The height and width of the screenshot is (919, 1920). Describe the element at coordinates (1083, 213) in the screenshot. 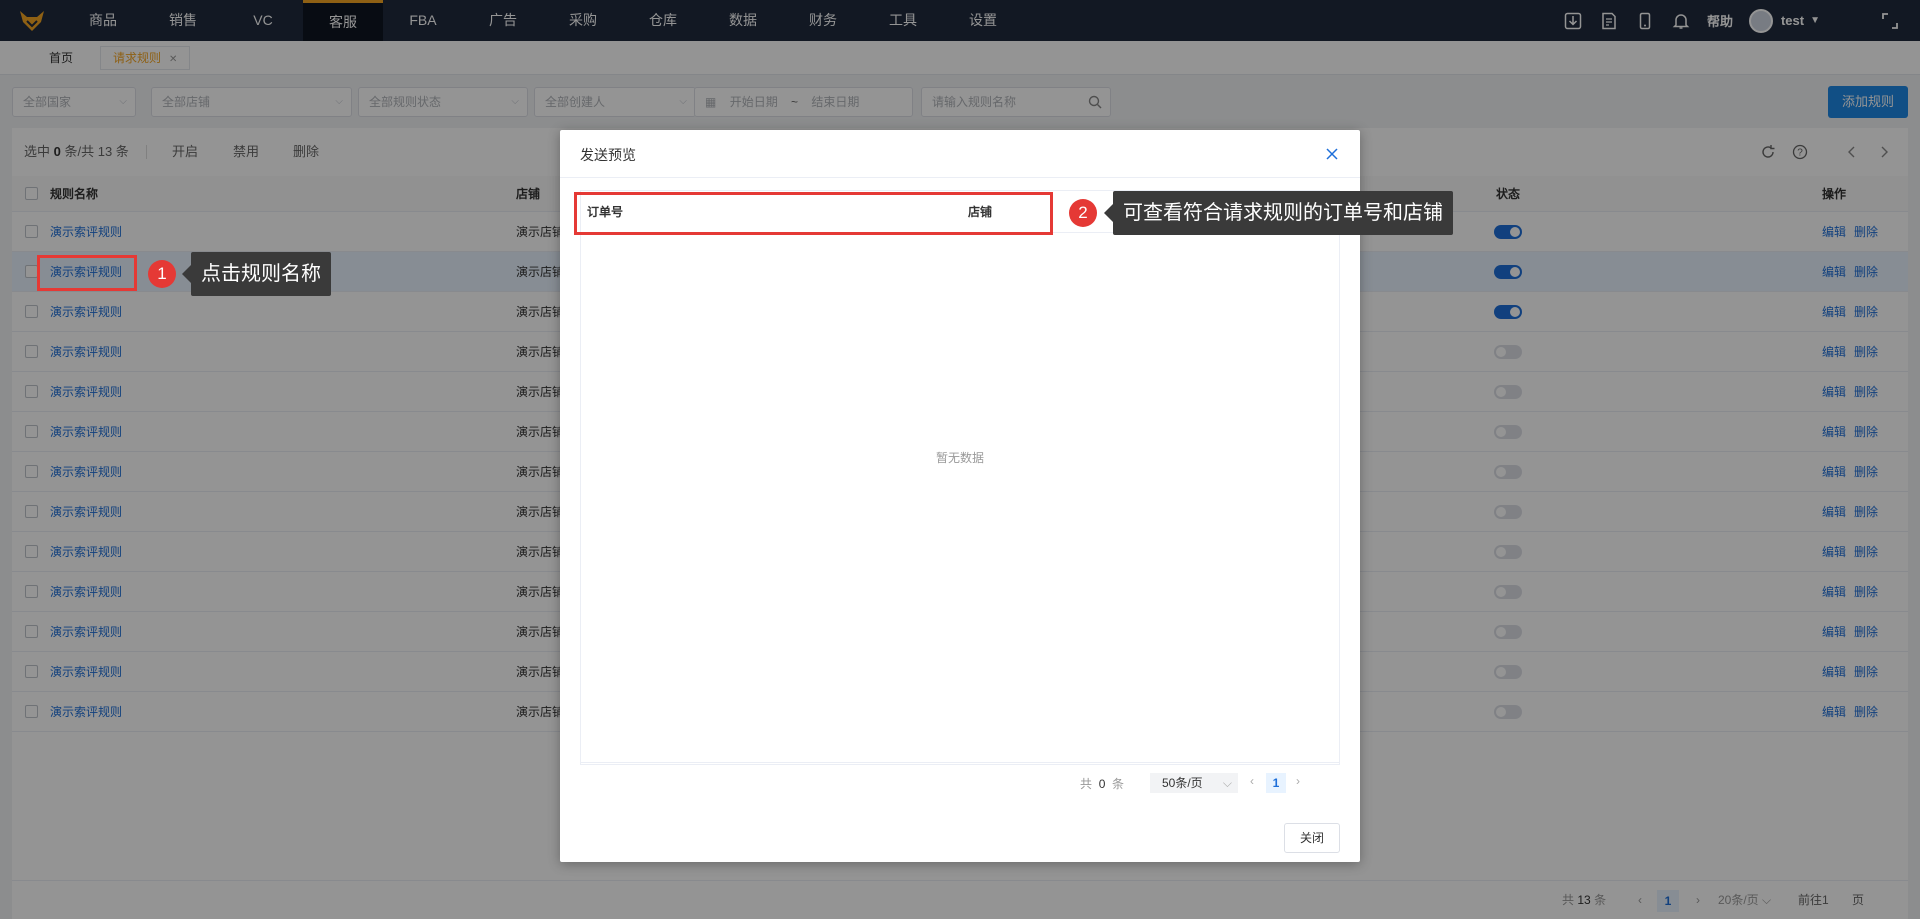

I see `step2-badge: 2` at that location.